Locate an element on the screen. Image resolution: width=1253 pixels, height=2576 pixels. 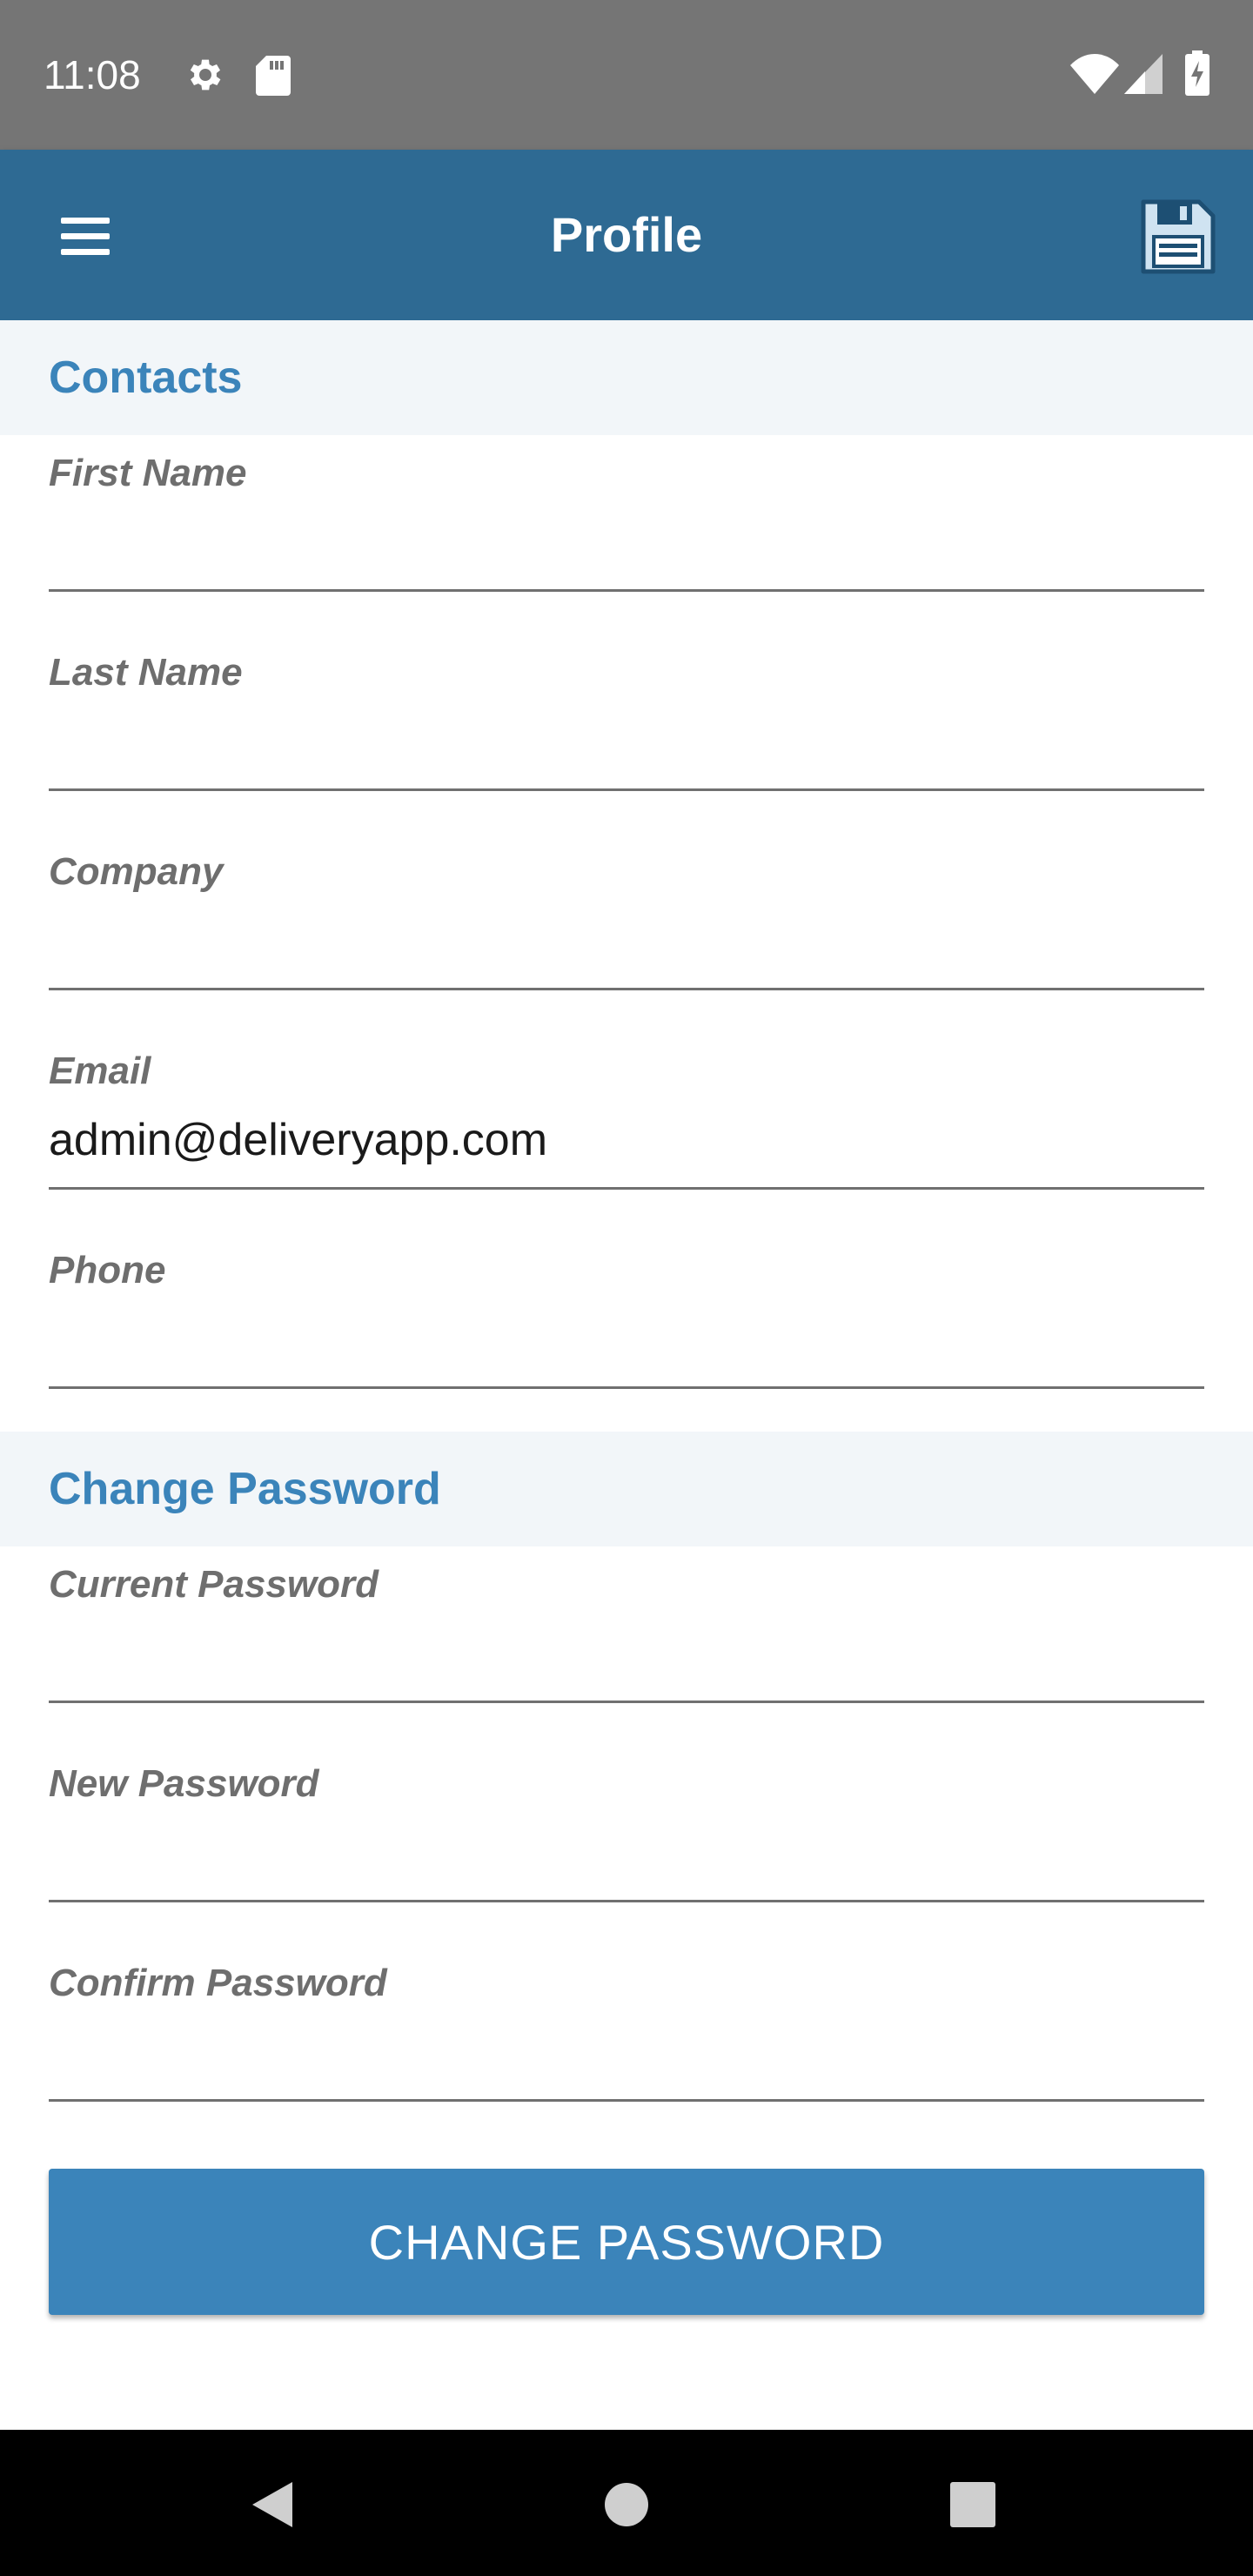
confirm-password-field: Confirm Password is located at coordinates (626, 2046).